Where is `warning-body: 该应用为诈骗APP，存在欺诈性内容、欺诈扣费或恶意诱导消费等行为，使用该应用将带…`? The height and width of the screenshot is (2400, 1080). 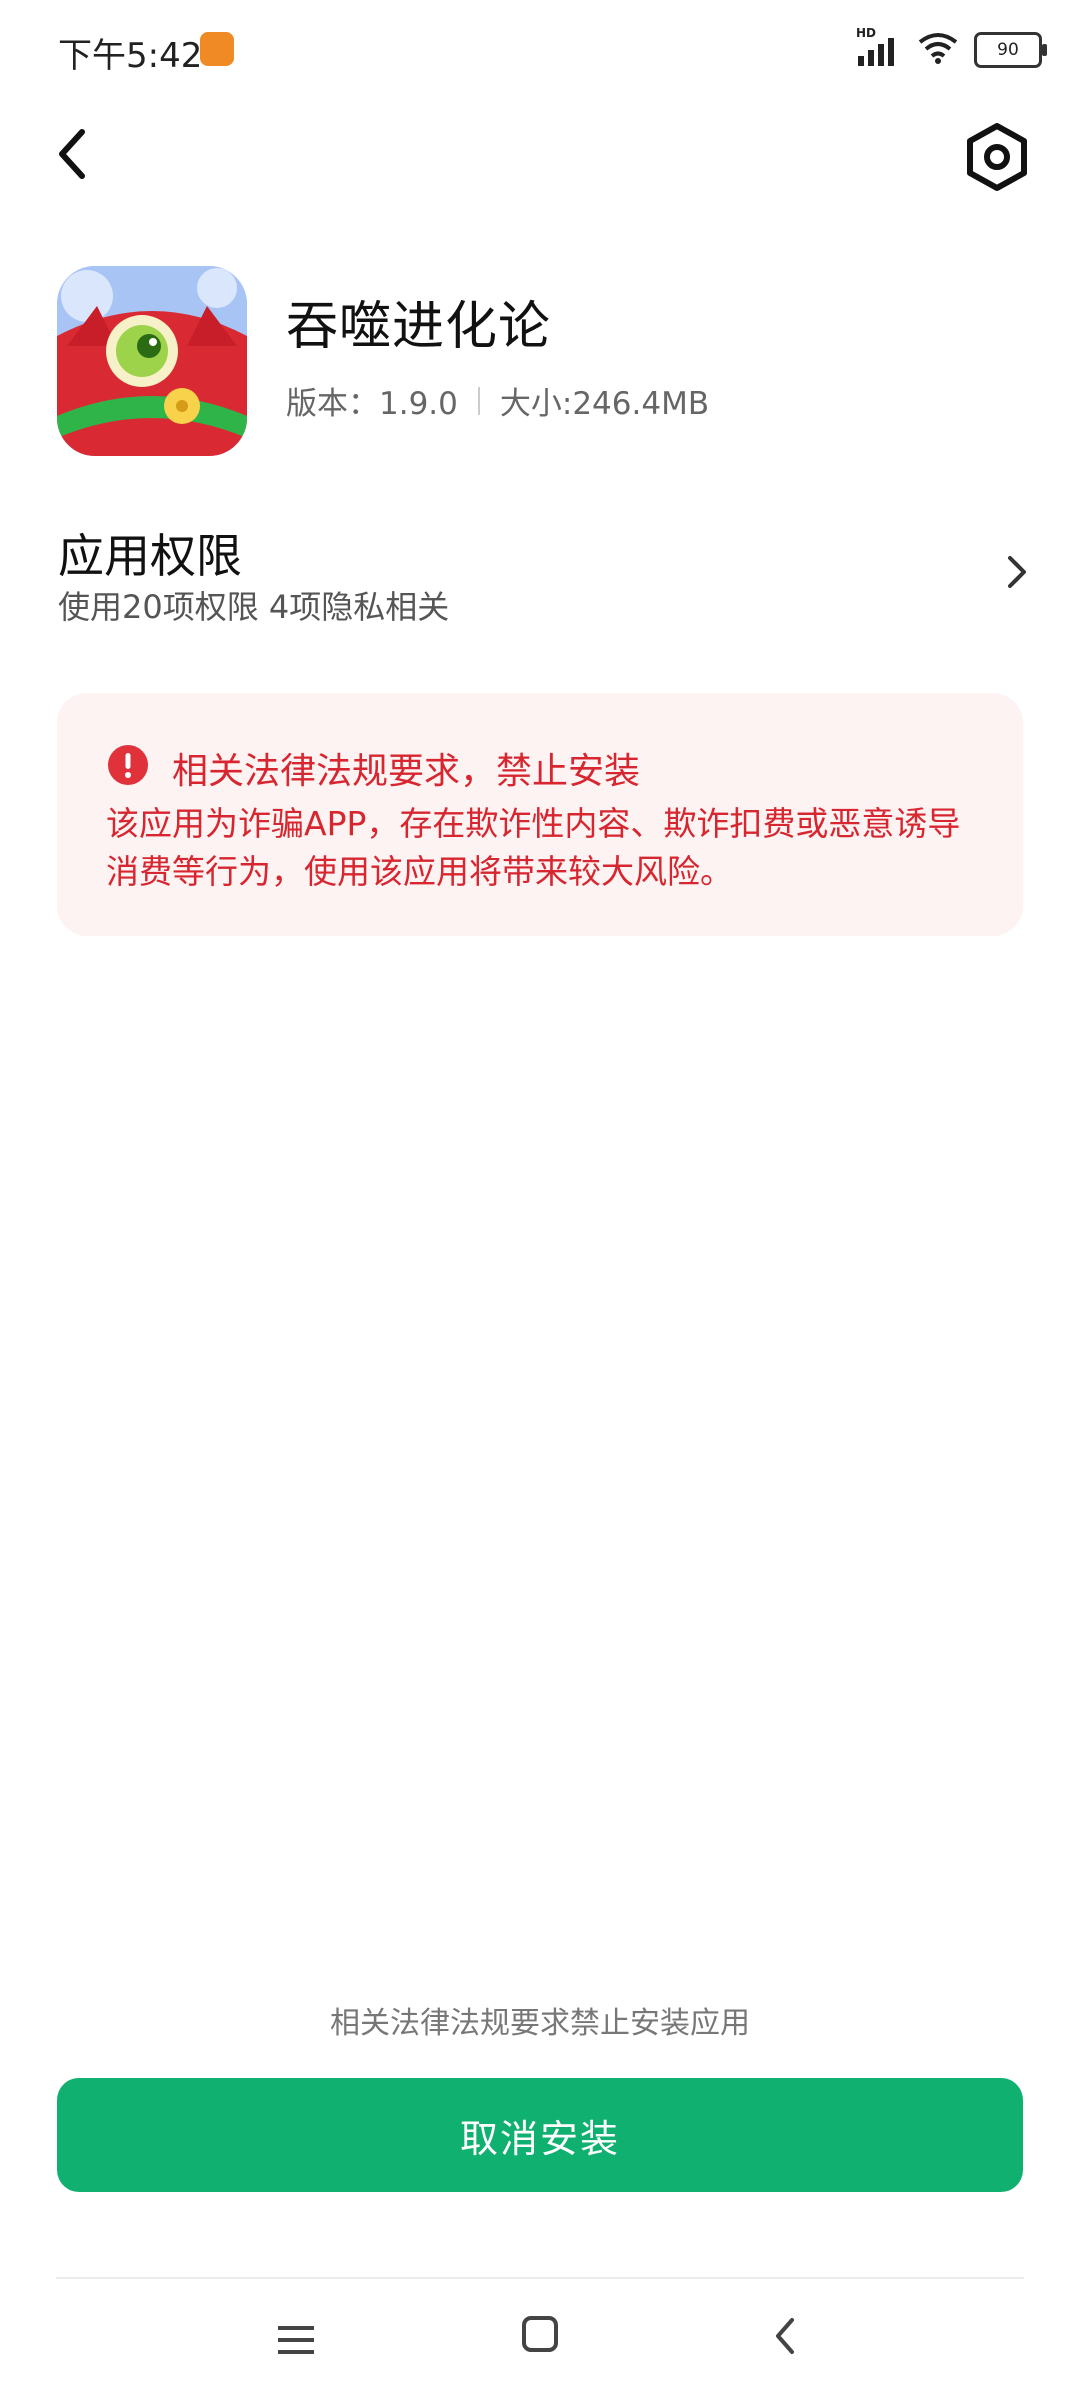 warning-body: 该应用为诈骗APP，存在欺诈性内容、欺诈扣费或恶意诱导消费等行为，使用该应用将带… is located at coordinates (533, 847).